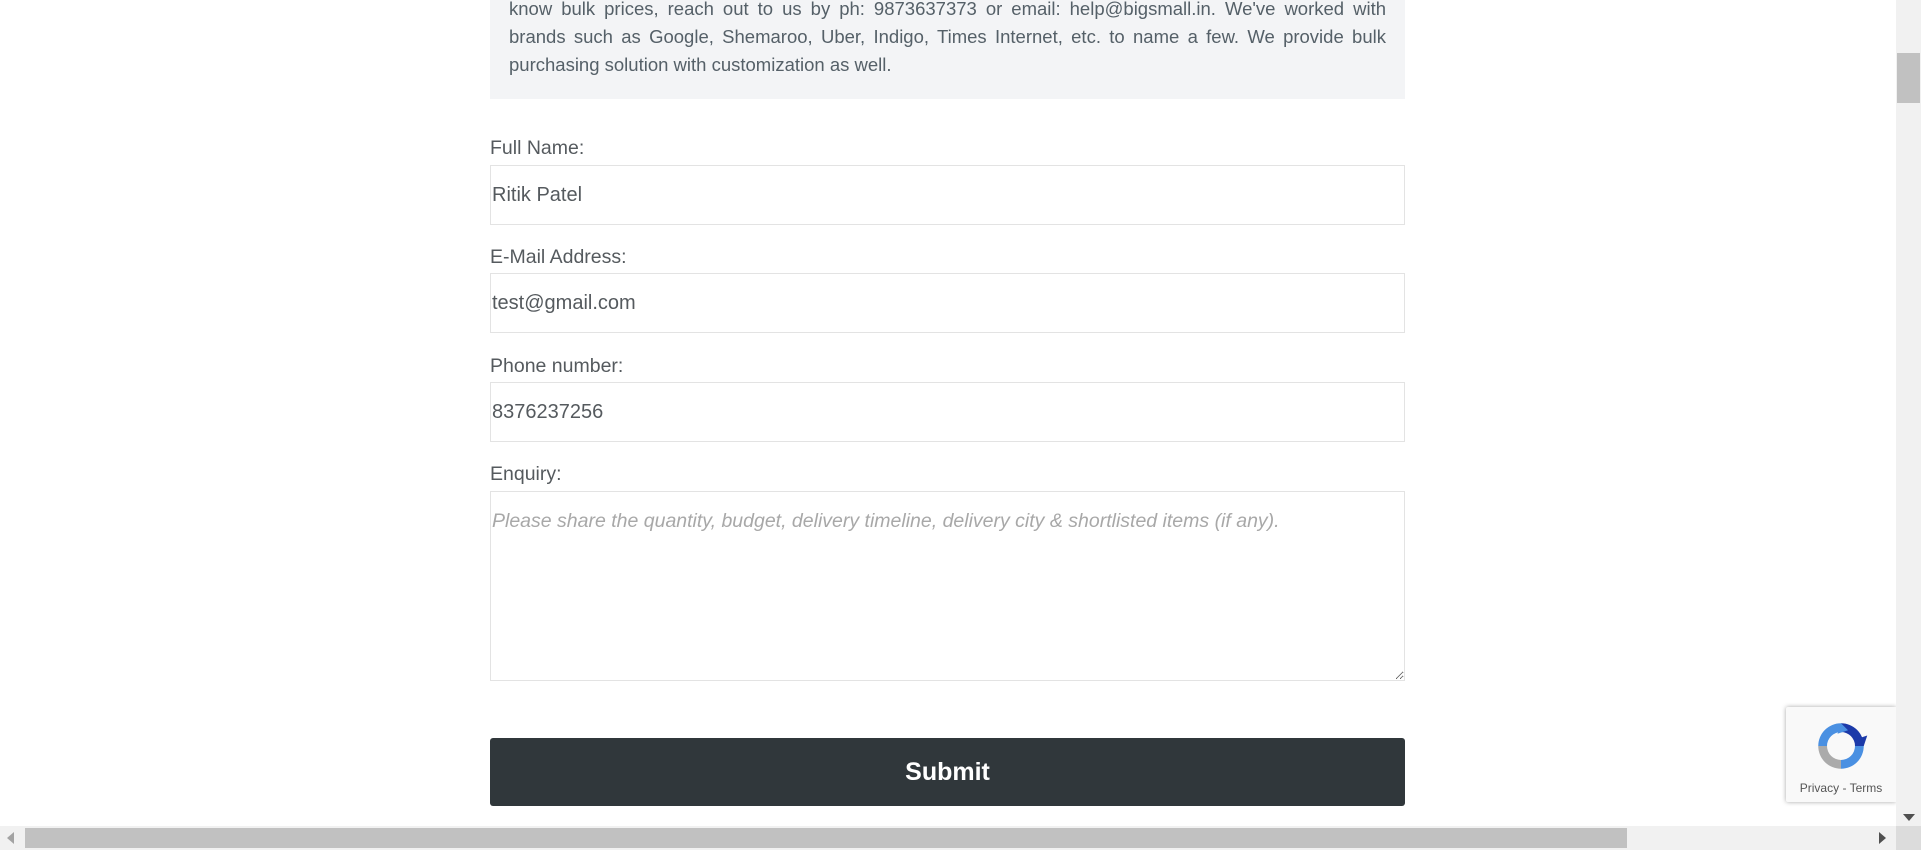 This screenshot has height=850, width=1921. What do you see at coordinates (1908, 78) in the screenshot?
I see `vertical-scrollbar-thumb` at bounding box center [1908, 78].